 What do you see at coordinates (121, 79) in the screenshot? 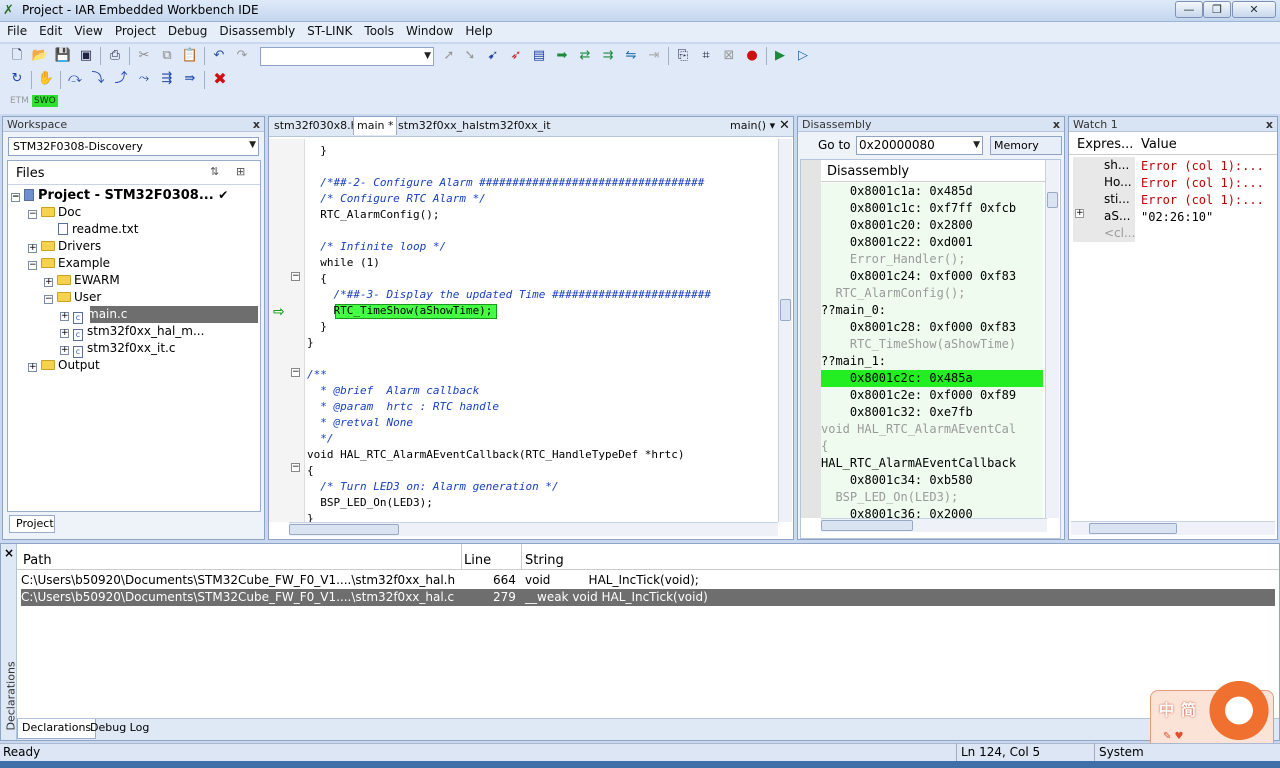
I see `step-out-icon: ⤴` at bounding box center [121, 79].